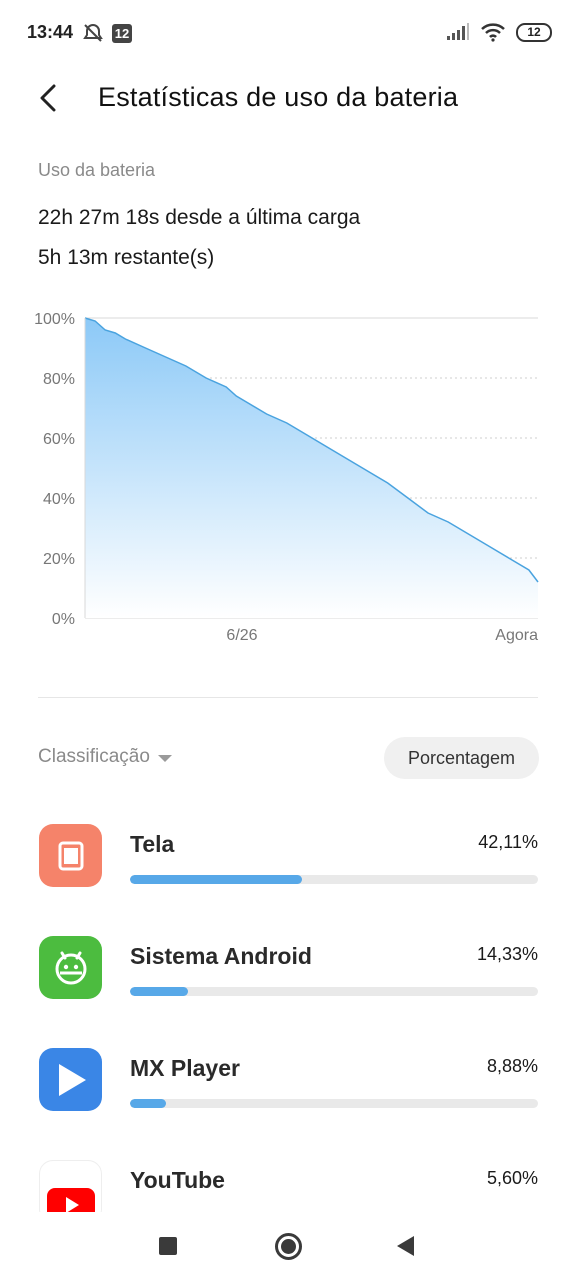 The image size is (576, 1280). I want to click on app-row-tela: Tela 42,11%, so click(288, 880).